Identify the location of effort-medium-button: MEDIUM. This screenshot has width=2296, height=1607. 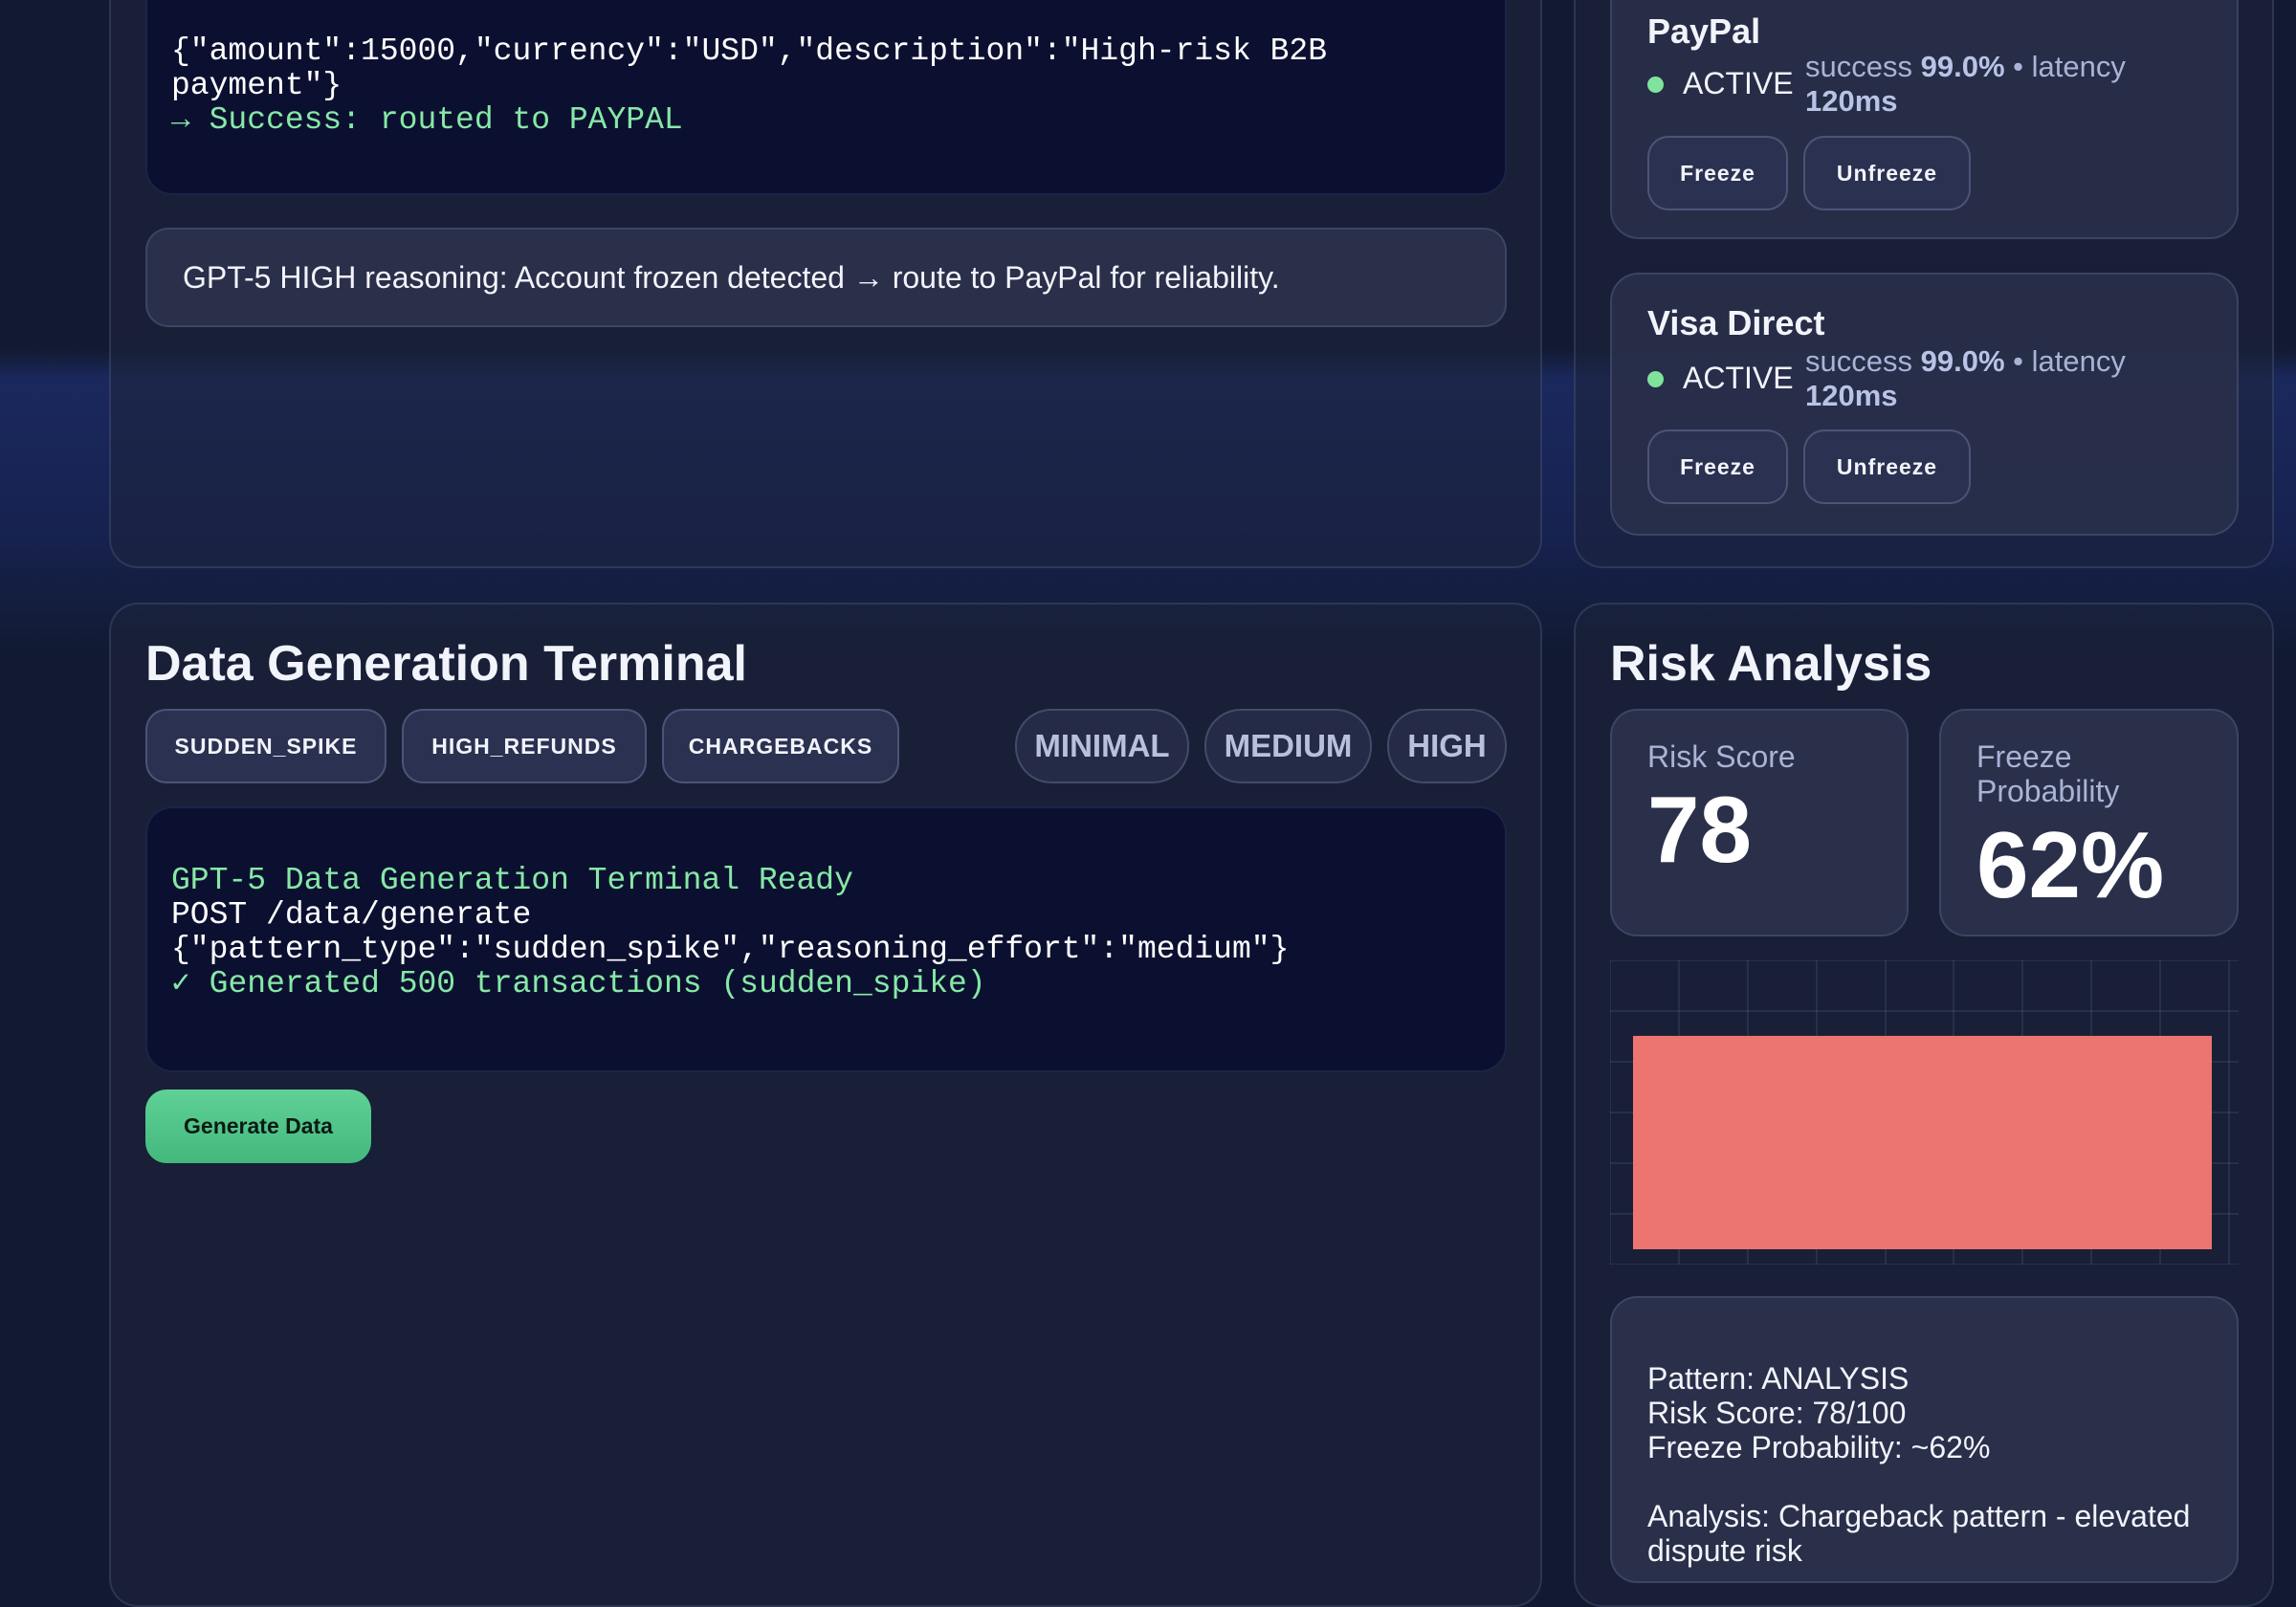
(1288, 746).